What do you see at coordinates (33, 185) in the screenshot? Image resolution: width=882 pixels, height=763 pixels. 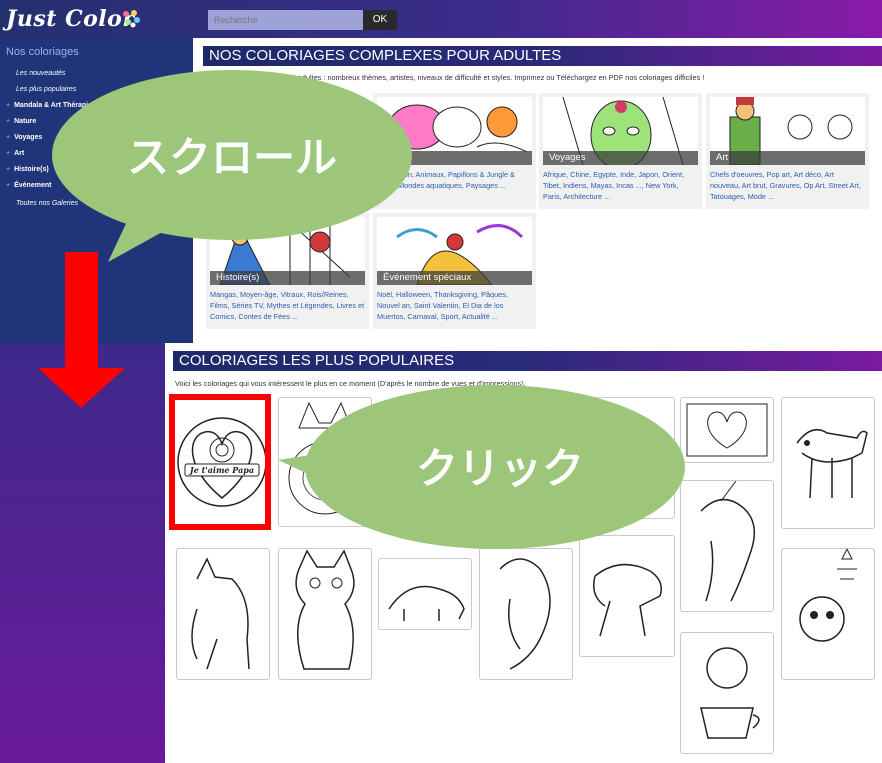 I see `sidebar-category-label: Événement` at bounding box center [33, 185].